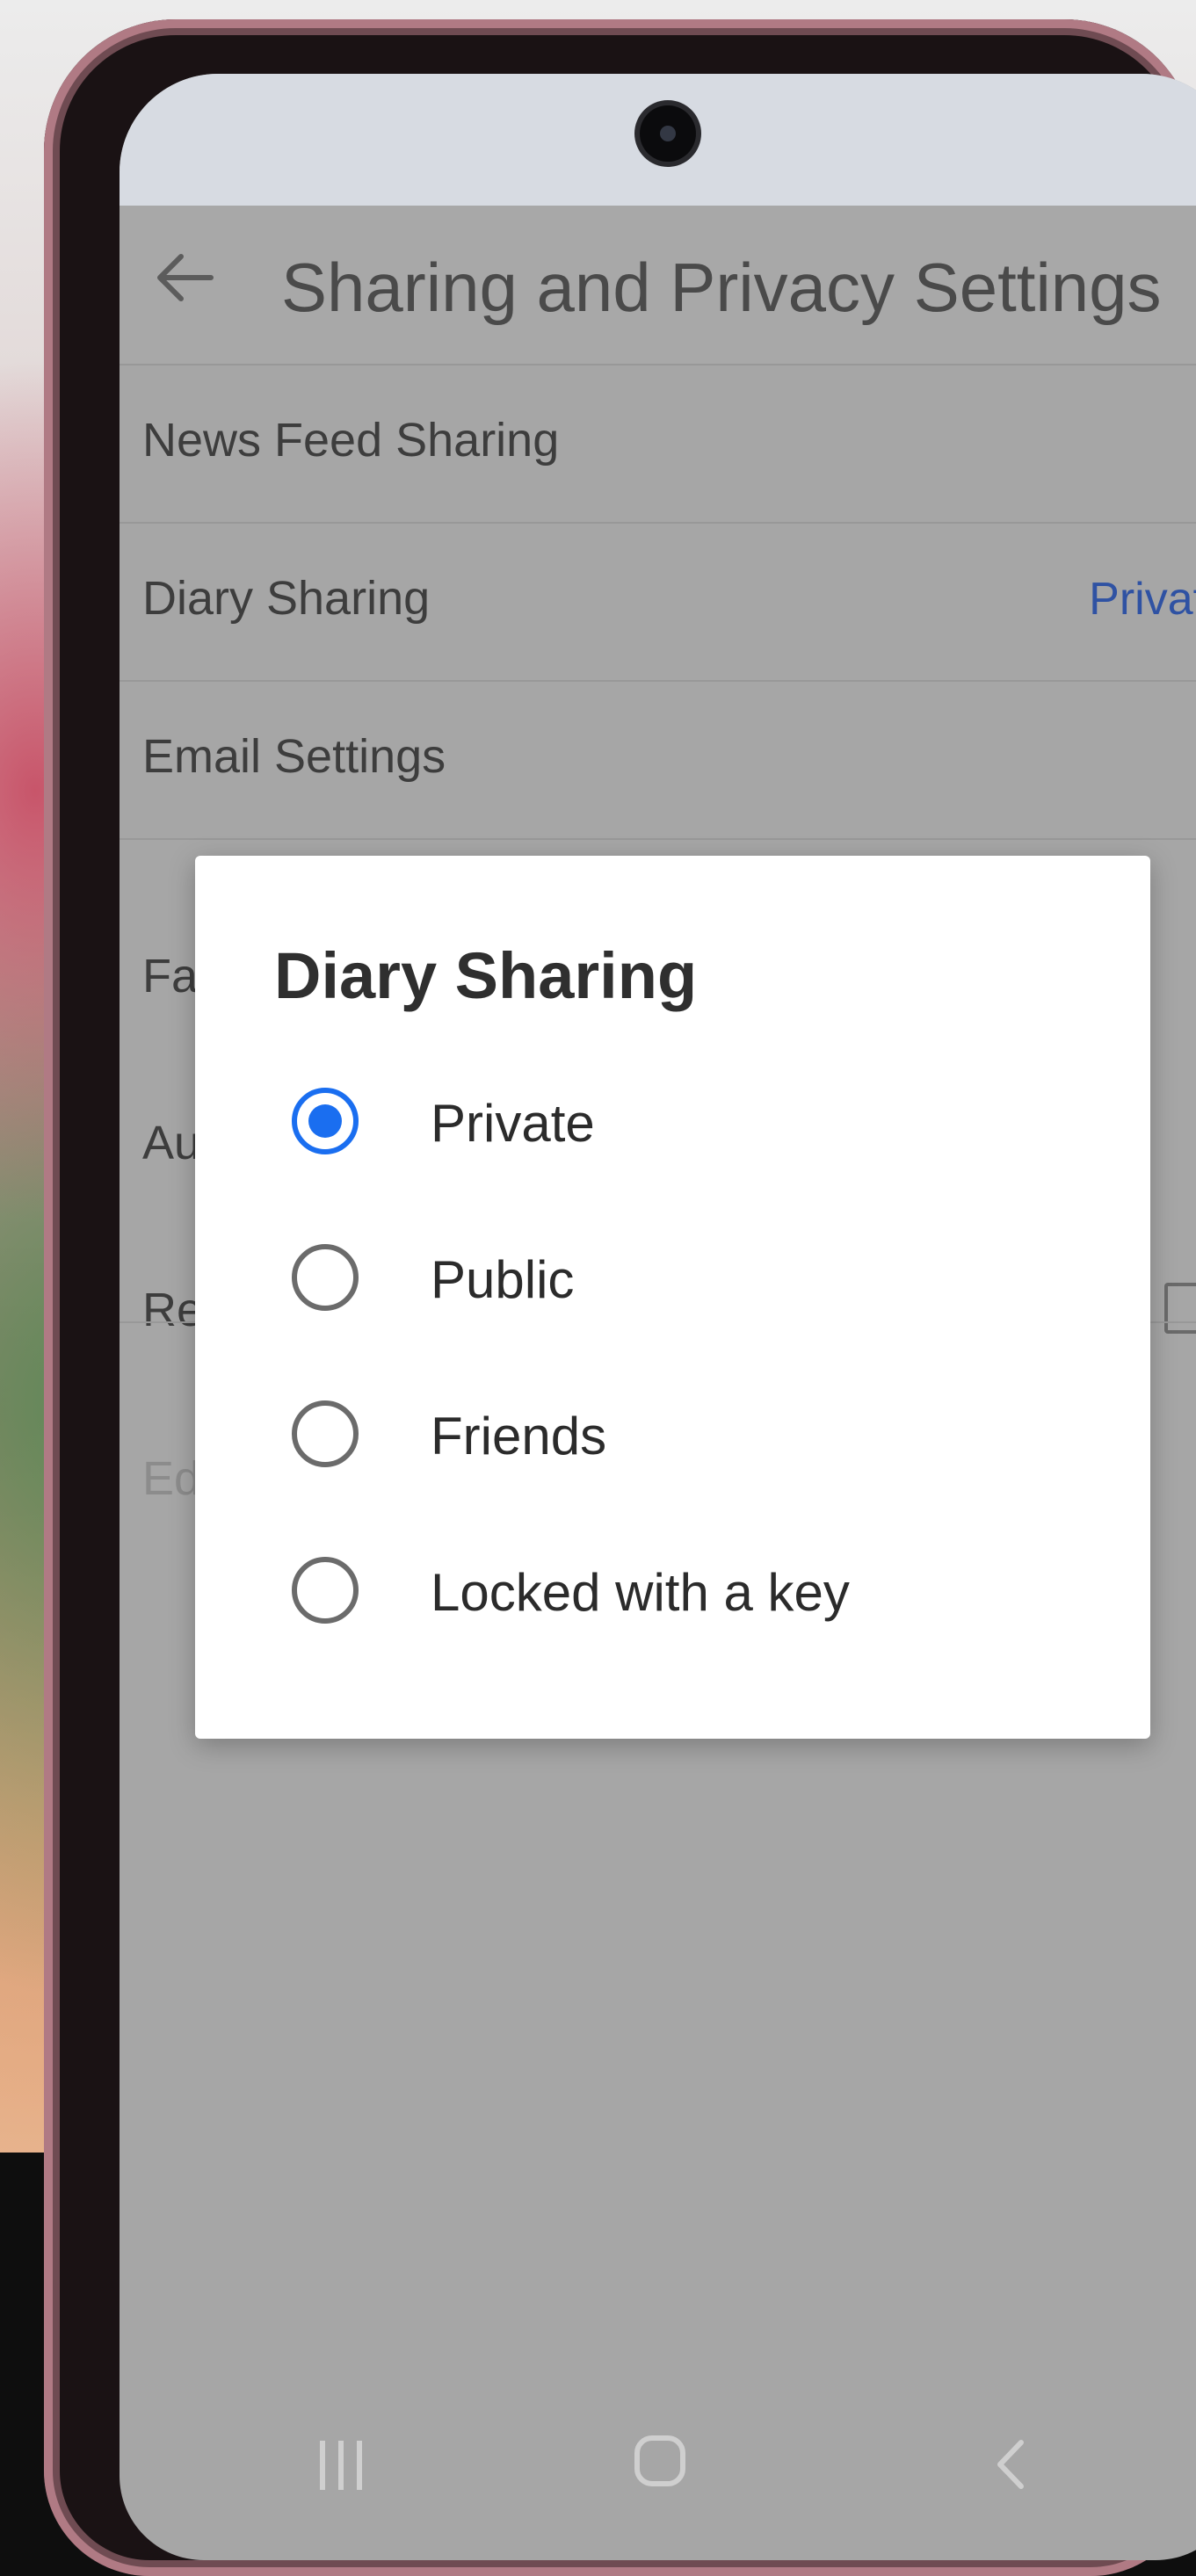  What do you see at coordinates (673, 1122) in the screenshot?
I see `option-private: Private` at bounding box center [673, 1122].